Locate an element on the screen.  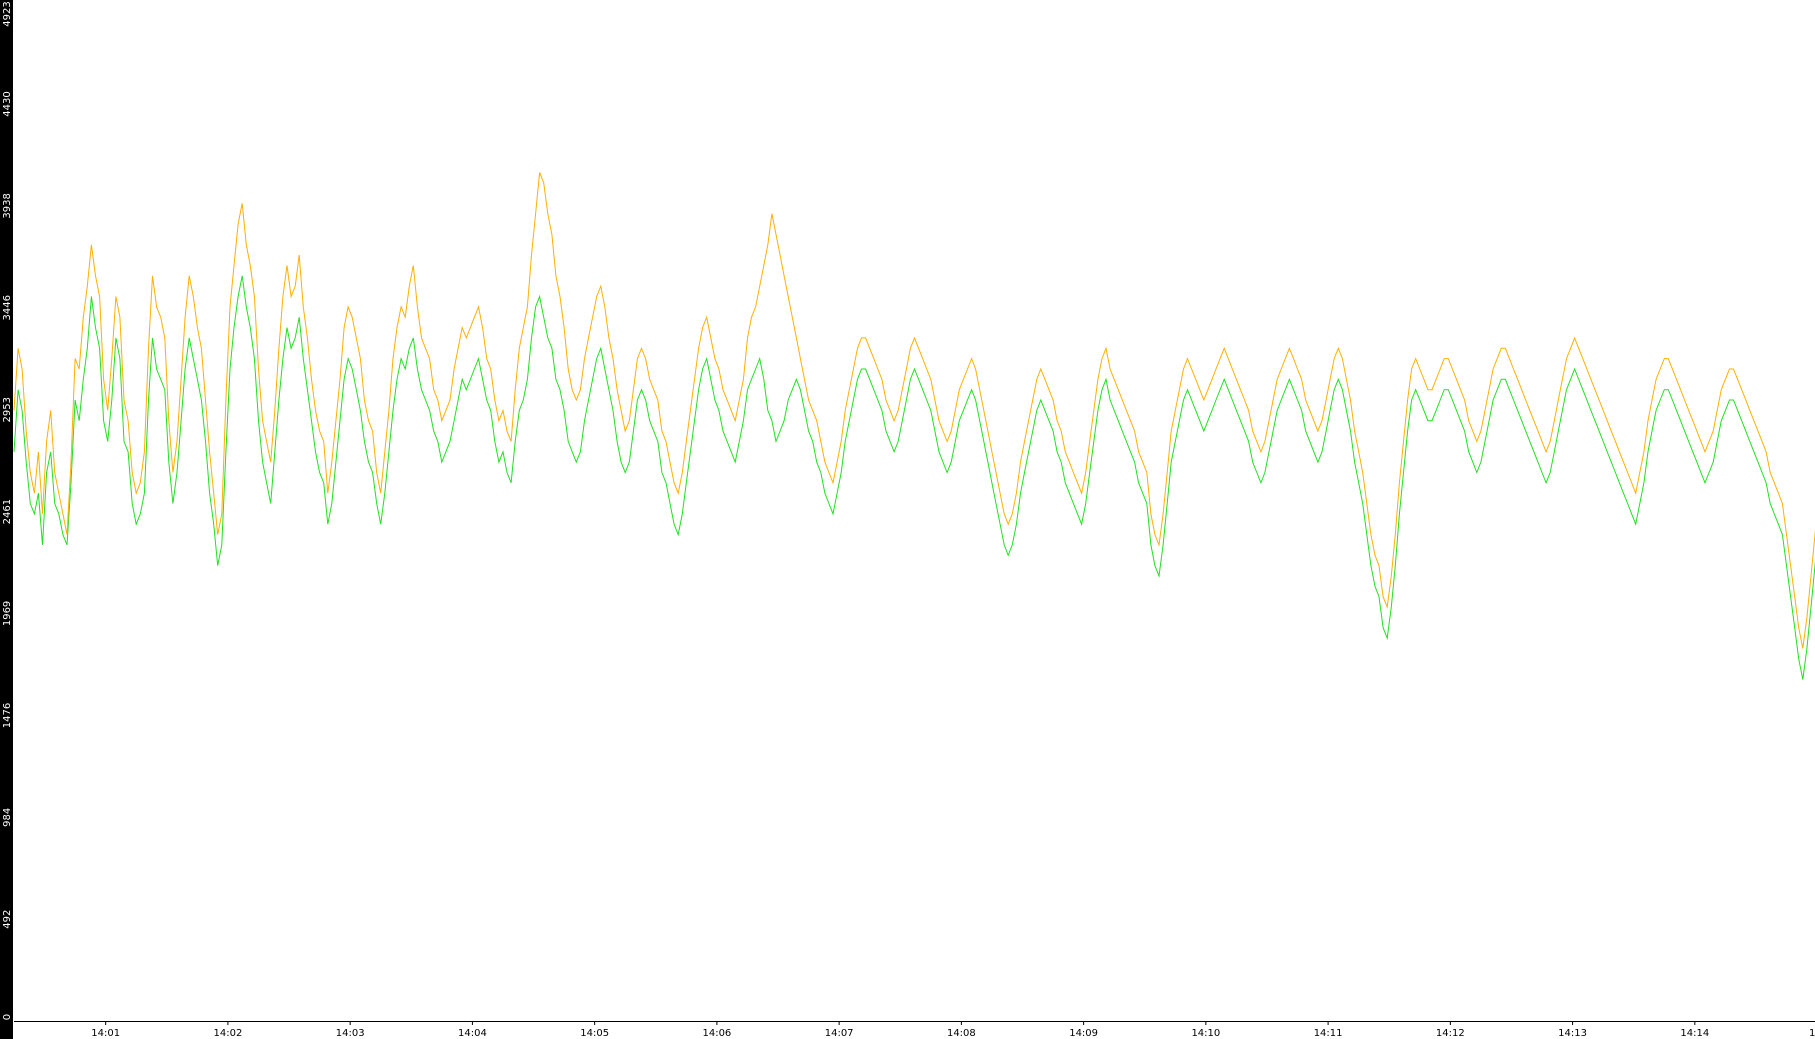
x-tick-label: 14:08 is located at coordinates (961, 1033).